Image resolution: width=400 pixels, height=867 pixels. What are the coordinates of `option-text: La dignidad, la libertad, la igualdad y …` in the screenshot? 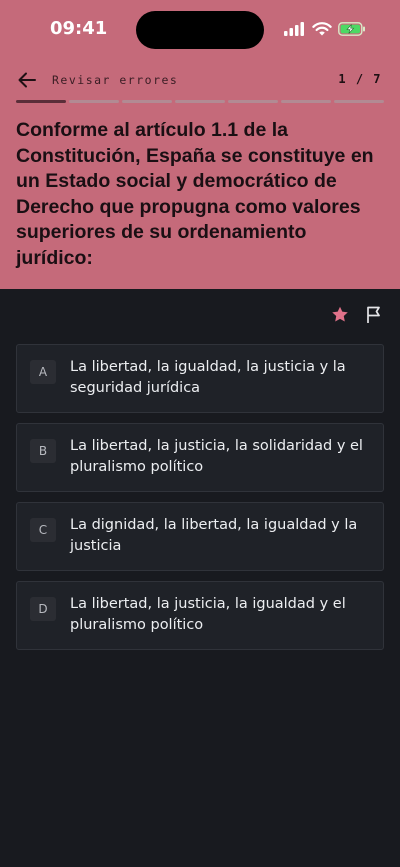 It's located at (214, 535).